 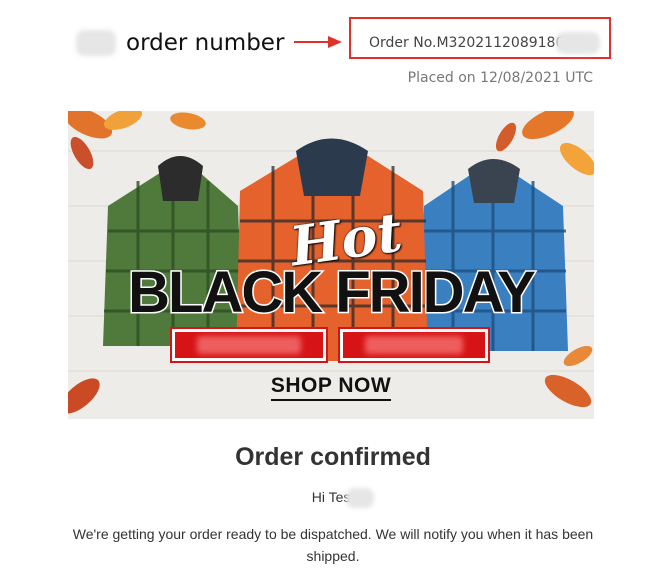 What do you see at coordinates (318, 42) in the screenshot?
I see `arrow-icon` at bounding box center [318, 42].